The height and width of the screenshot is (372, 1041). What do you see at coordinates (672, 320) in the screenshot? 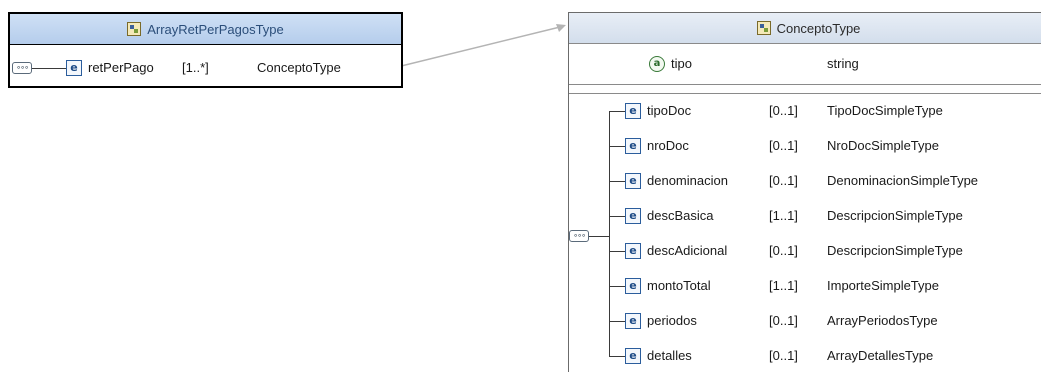
I see `element-name: periodos` at bounding box center [672, 320].